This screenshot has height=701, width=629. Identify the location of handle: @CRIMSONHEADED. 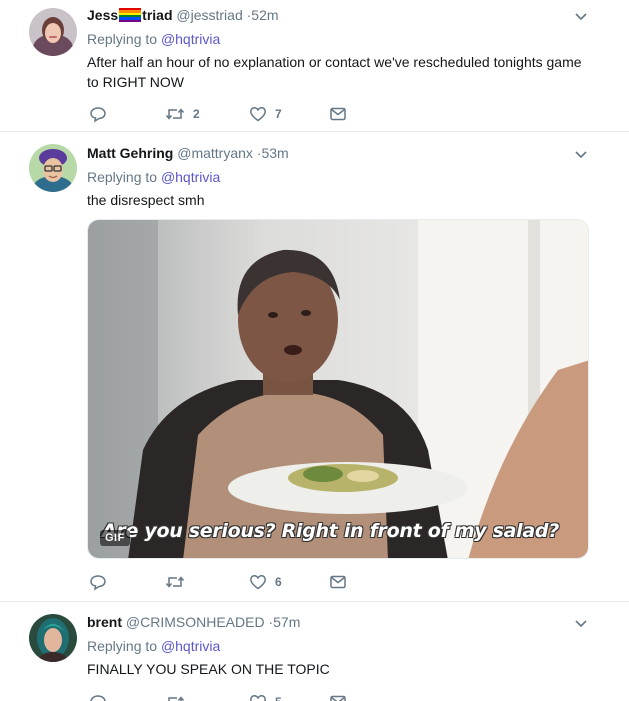
(195, 622).